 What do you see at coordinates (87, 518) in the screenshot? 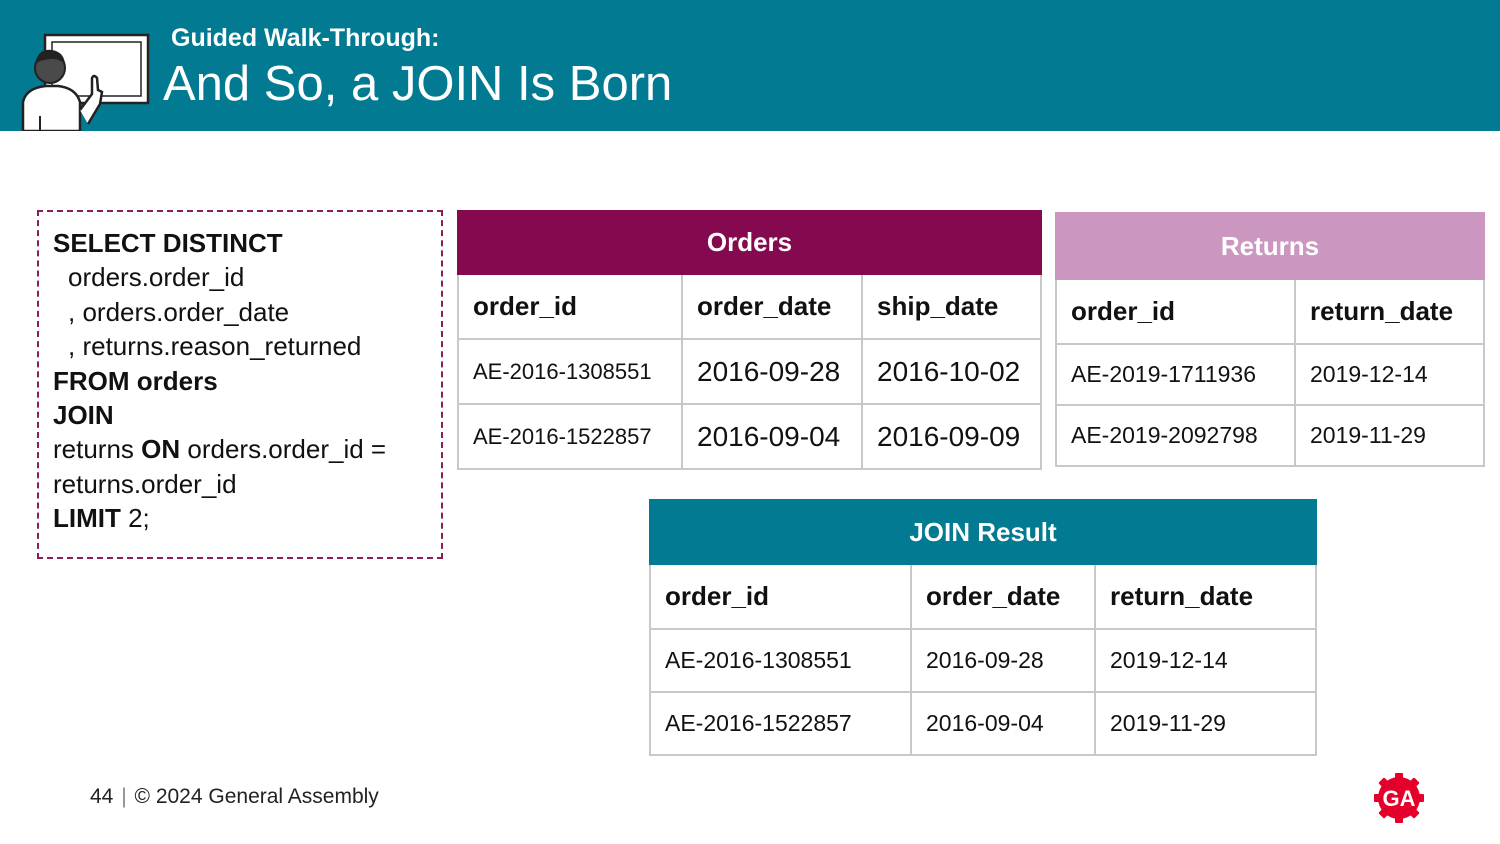
I see `sql-keyword: LIMIT` at bounding box center [87, 518].